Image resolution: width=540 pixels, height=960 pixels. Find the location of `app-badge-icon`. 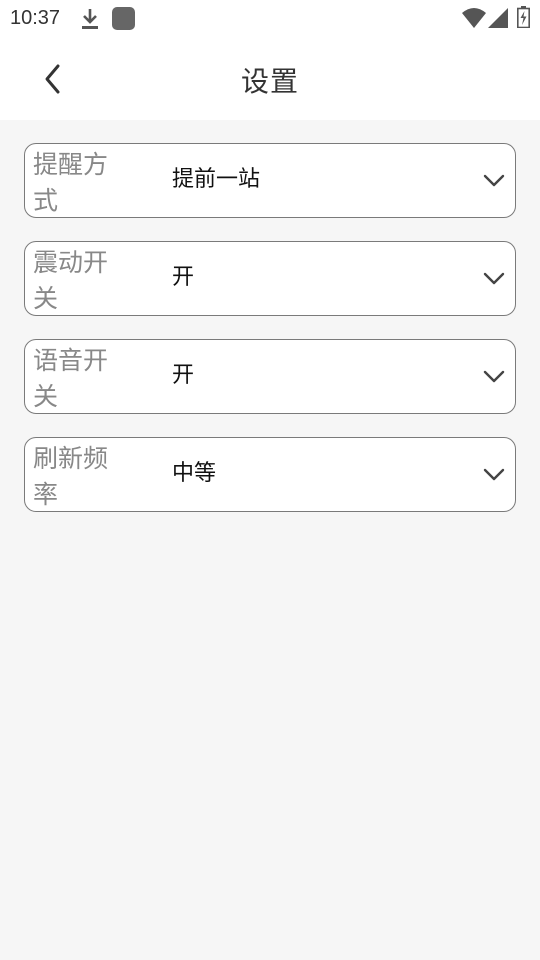

app-badge-icon is located at coordinates (123, 18).